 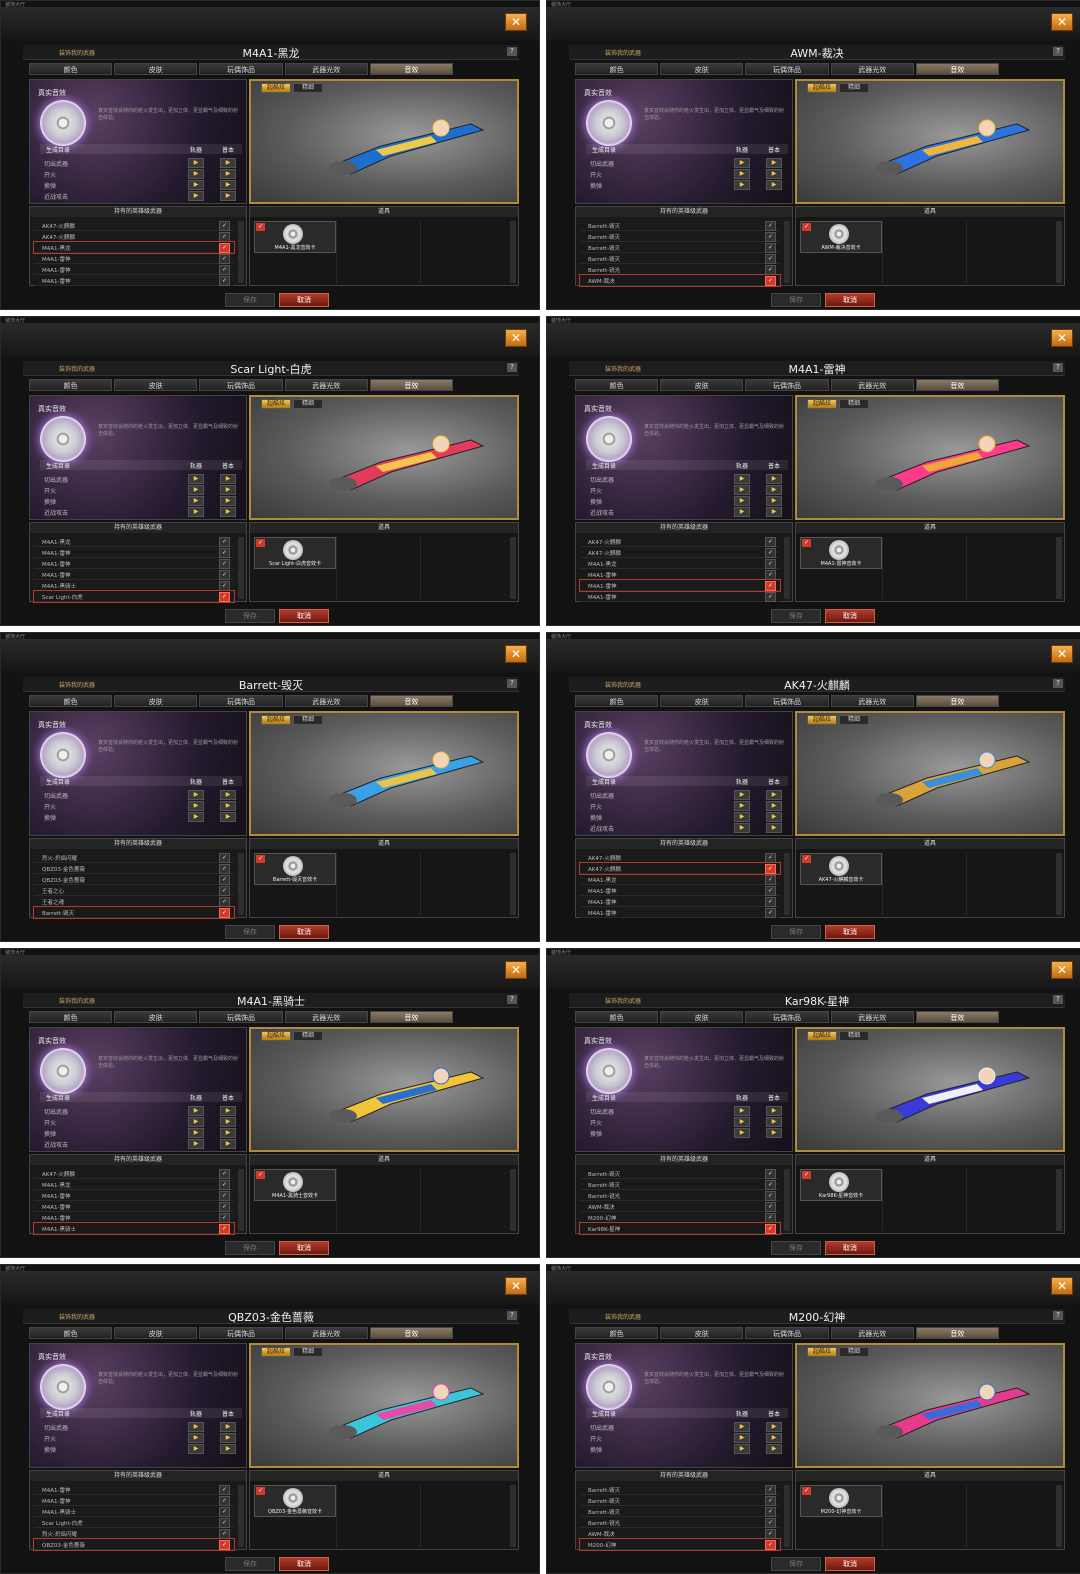 I want to click on sound-card-item: ✓ Scar Light-白虎音效卡, so click(x=295, y=553).